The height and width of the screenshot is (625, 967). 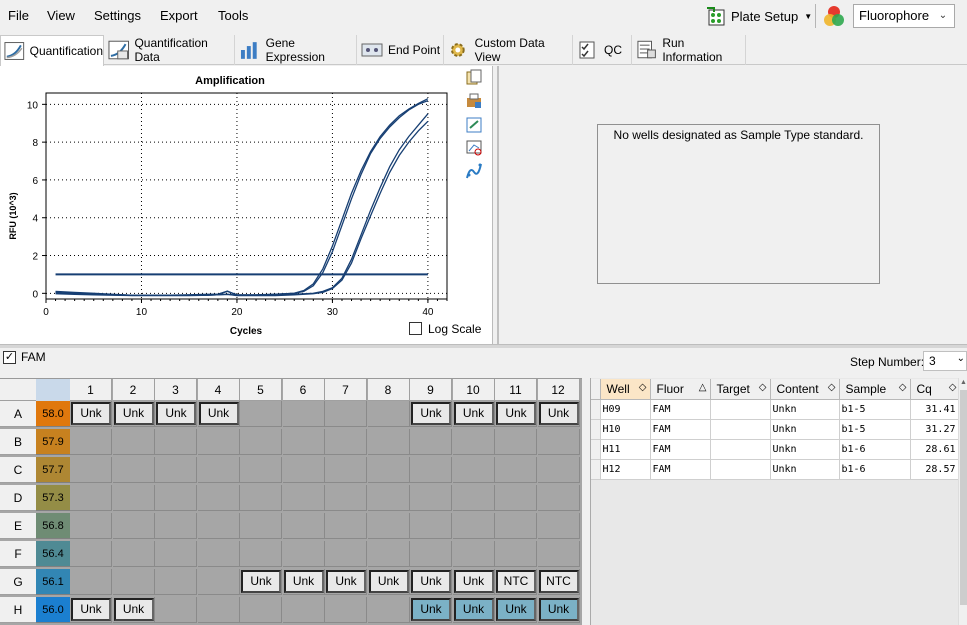 What do you see at coordinates (963, 497) in the screenshot?
I see `scrollbar-thumb` at bounding box center [963, 497].